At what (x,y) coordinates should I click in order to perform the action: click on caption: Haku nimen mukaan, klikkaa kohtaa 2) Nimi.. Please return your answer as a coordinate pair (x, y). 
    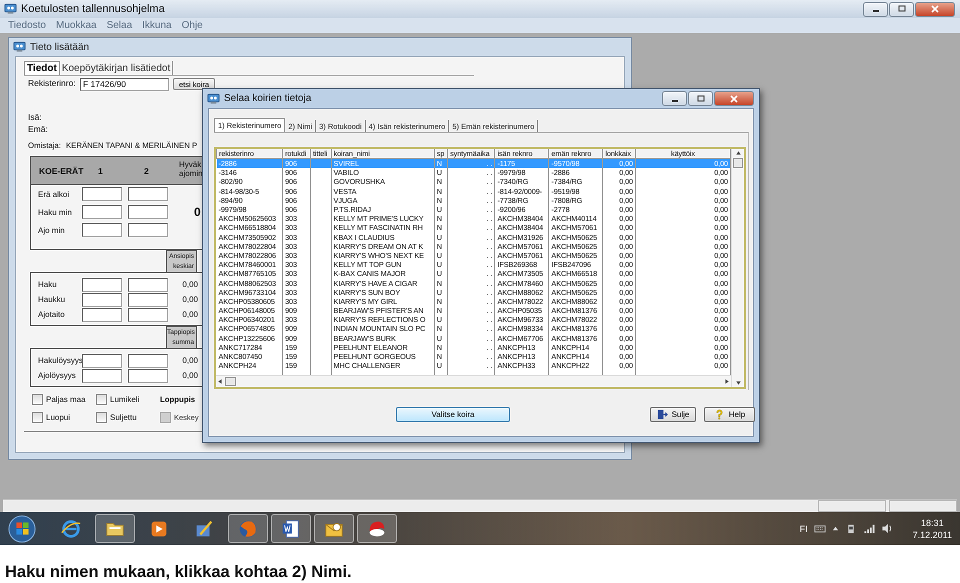
    Looking at the image, I should click on (178, 571).